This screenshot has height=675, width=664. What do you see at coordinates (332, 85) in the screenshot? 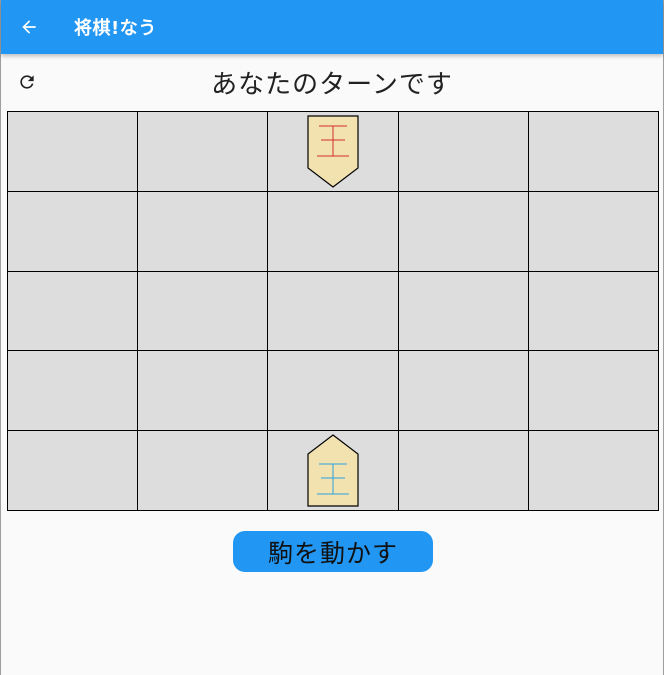
I see `turn-message: あなたのターンです` at bounding box center [332, 85].